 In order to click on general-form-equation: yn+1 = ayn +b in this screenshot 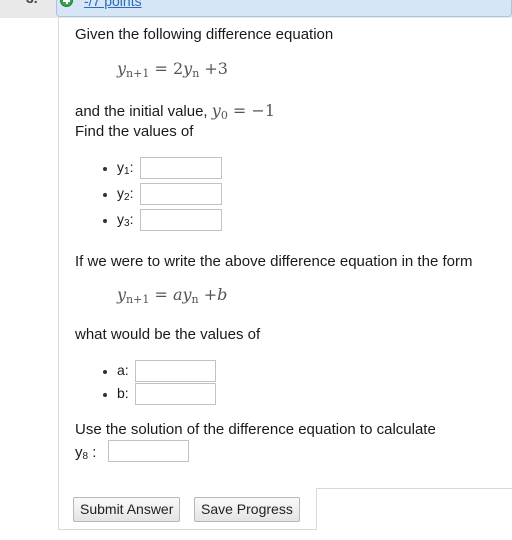, I will do `click(172, 295)`.